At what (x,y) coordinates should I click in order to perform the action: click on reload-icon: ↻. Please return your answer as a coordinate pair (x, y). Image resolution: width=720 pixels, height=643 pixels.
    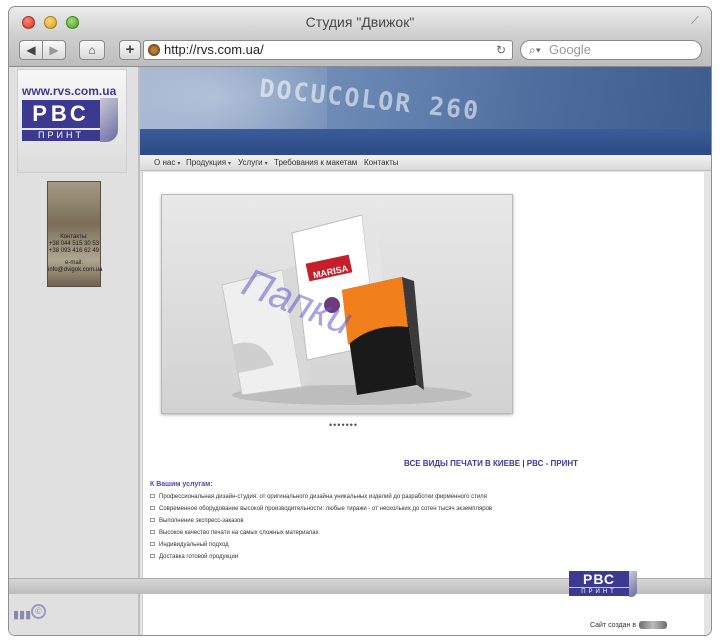
    Looking at the image, I should click on (501, 50).